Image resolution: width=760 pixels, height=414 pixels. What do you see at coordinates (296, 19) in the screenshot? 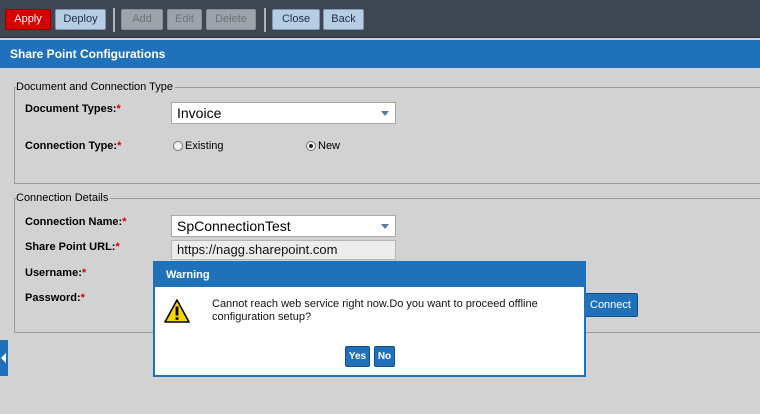
I see `close-button: Close` at bounding box center [296, 19].